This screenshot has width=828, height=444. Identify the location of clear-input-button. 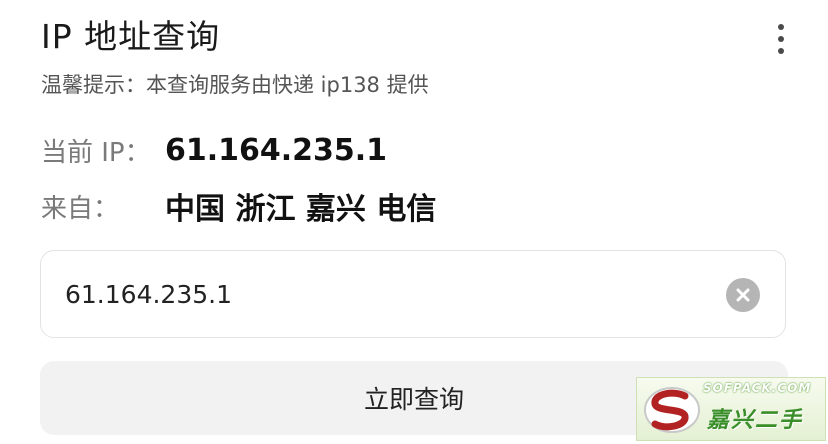
(743, 295).